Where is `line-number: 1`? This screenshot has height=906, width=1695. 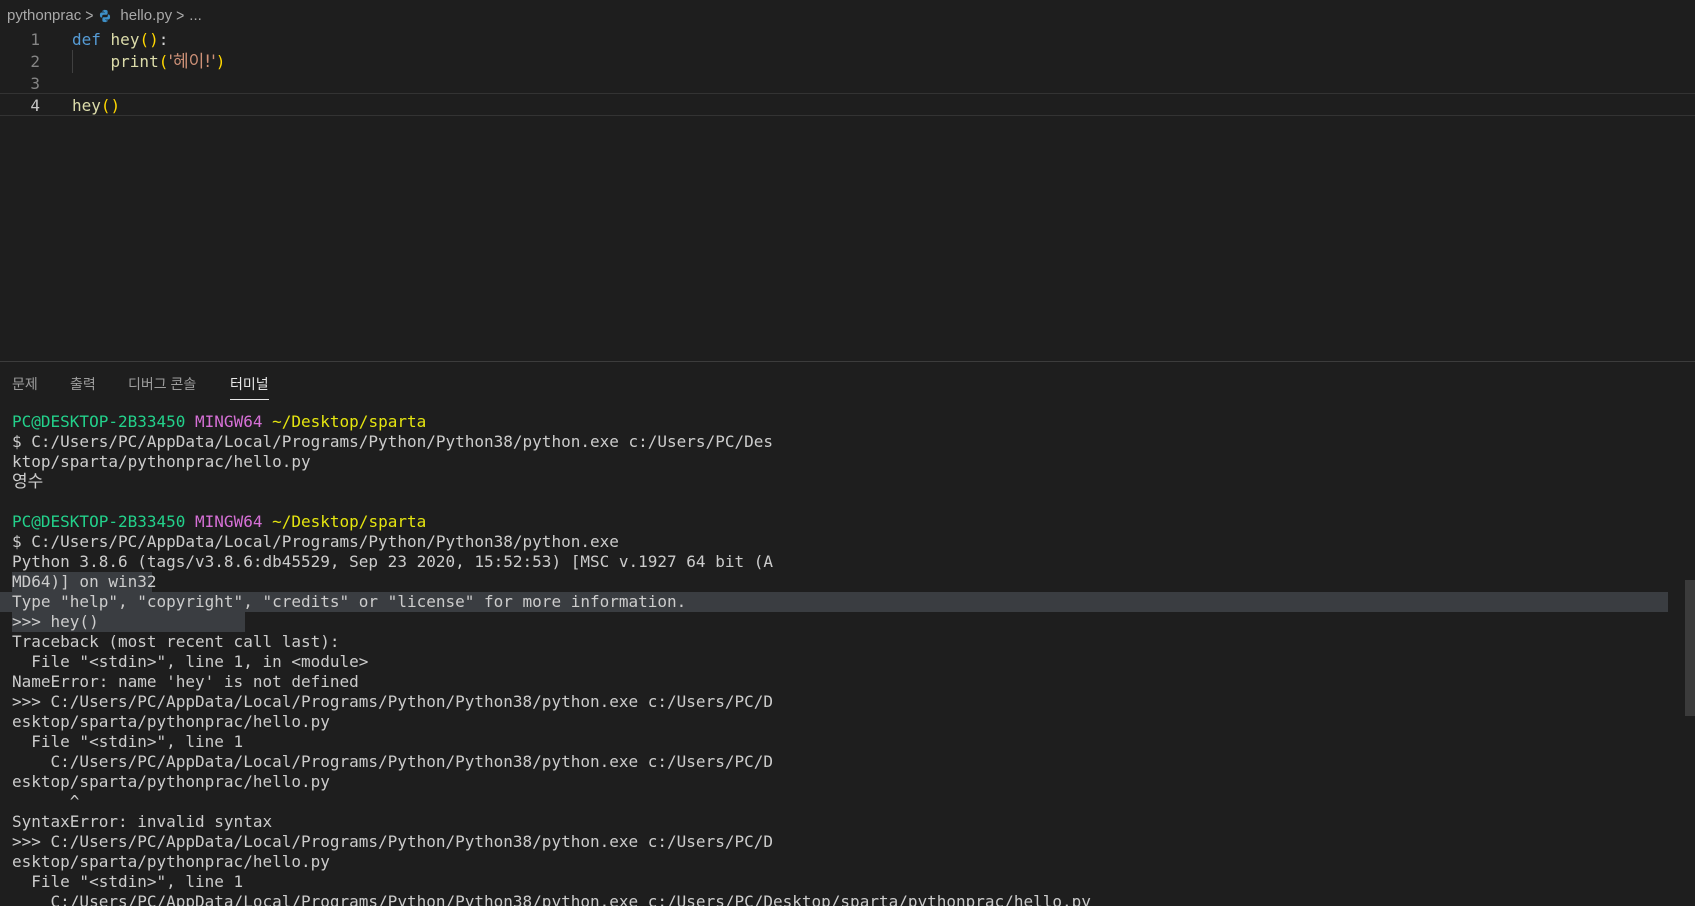
line-number: 1 is located at coordinates (35, 39).